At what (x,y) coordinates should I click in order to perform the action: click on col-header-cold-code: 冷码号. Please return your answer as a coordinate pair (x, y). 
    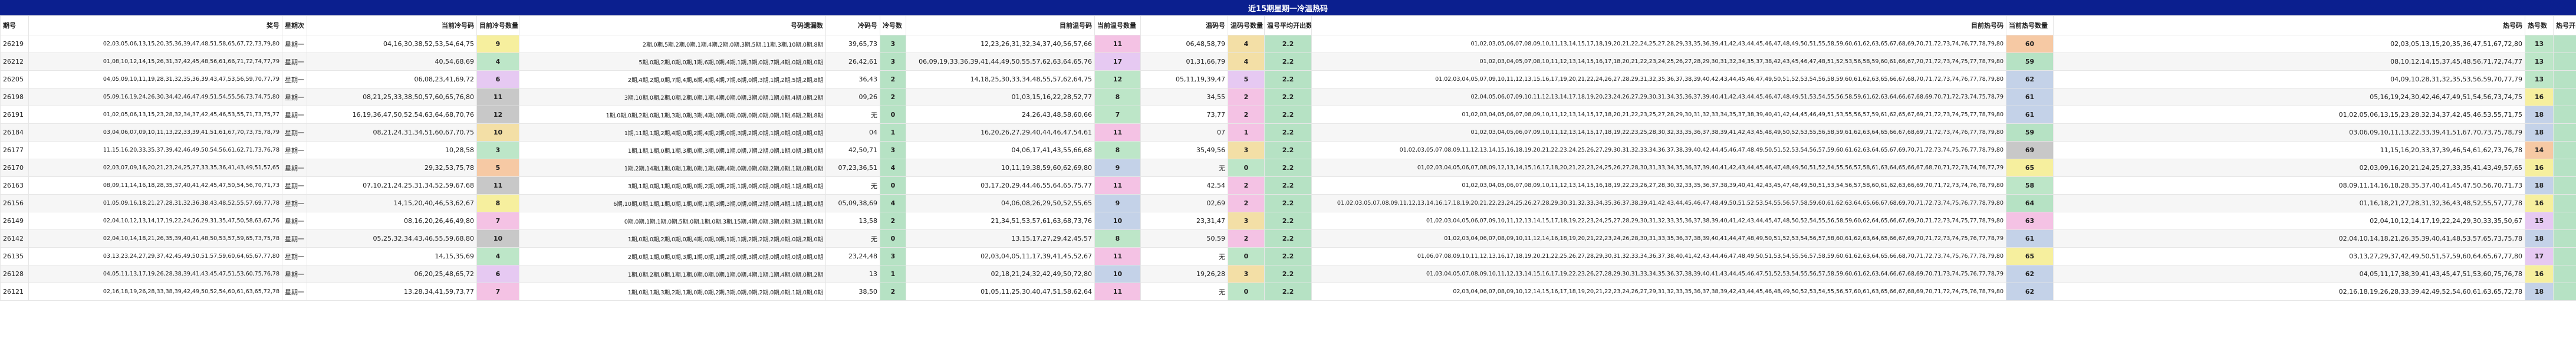
    Looking at the image, I should click on (853, 25).